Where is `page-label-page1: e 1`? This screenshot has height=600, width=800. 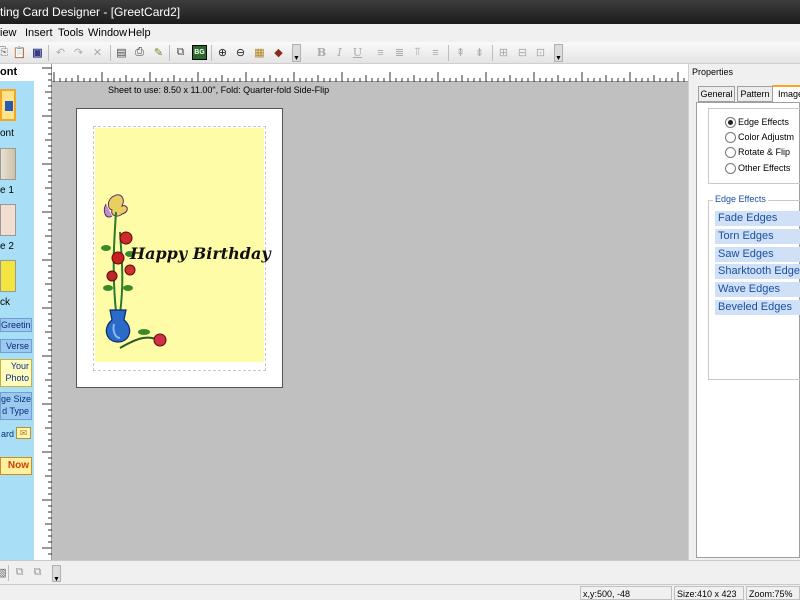
page-label-page1: e 1 is located at coordinates (7, 190).